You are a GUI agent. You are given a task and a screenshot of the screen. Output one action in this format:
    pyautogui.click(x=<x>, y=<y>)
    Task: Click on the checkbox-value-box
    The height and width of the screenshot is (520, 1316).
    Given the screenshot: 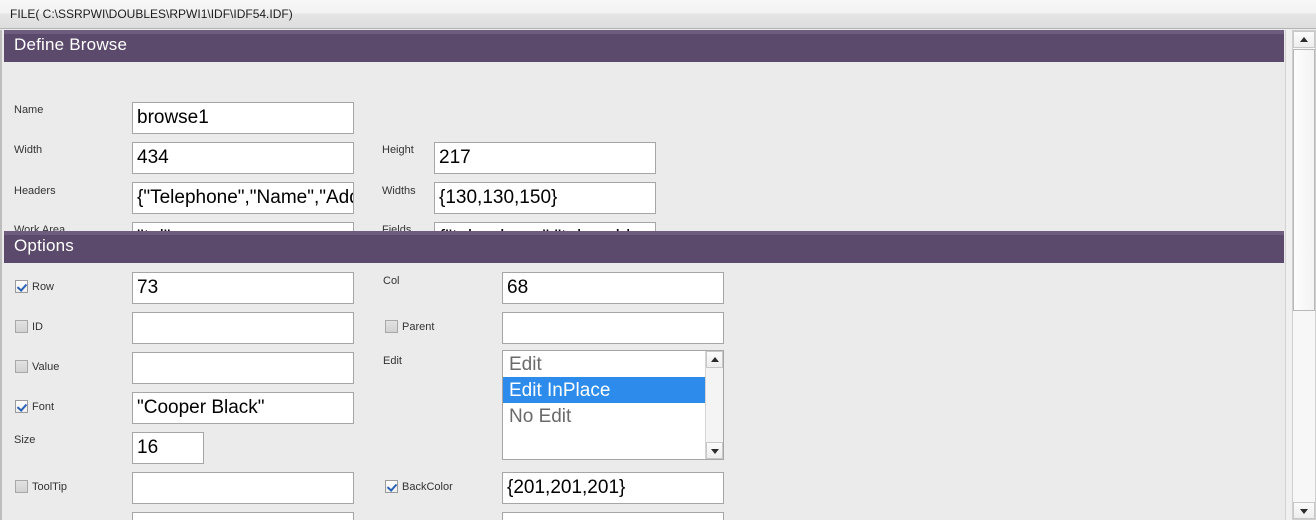 What is the action you would take?
    pyautogui.click(x=21, y=366)
    